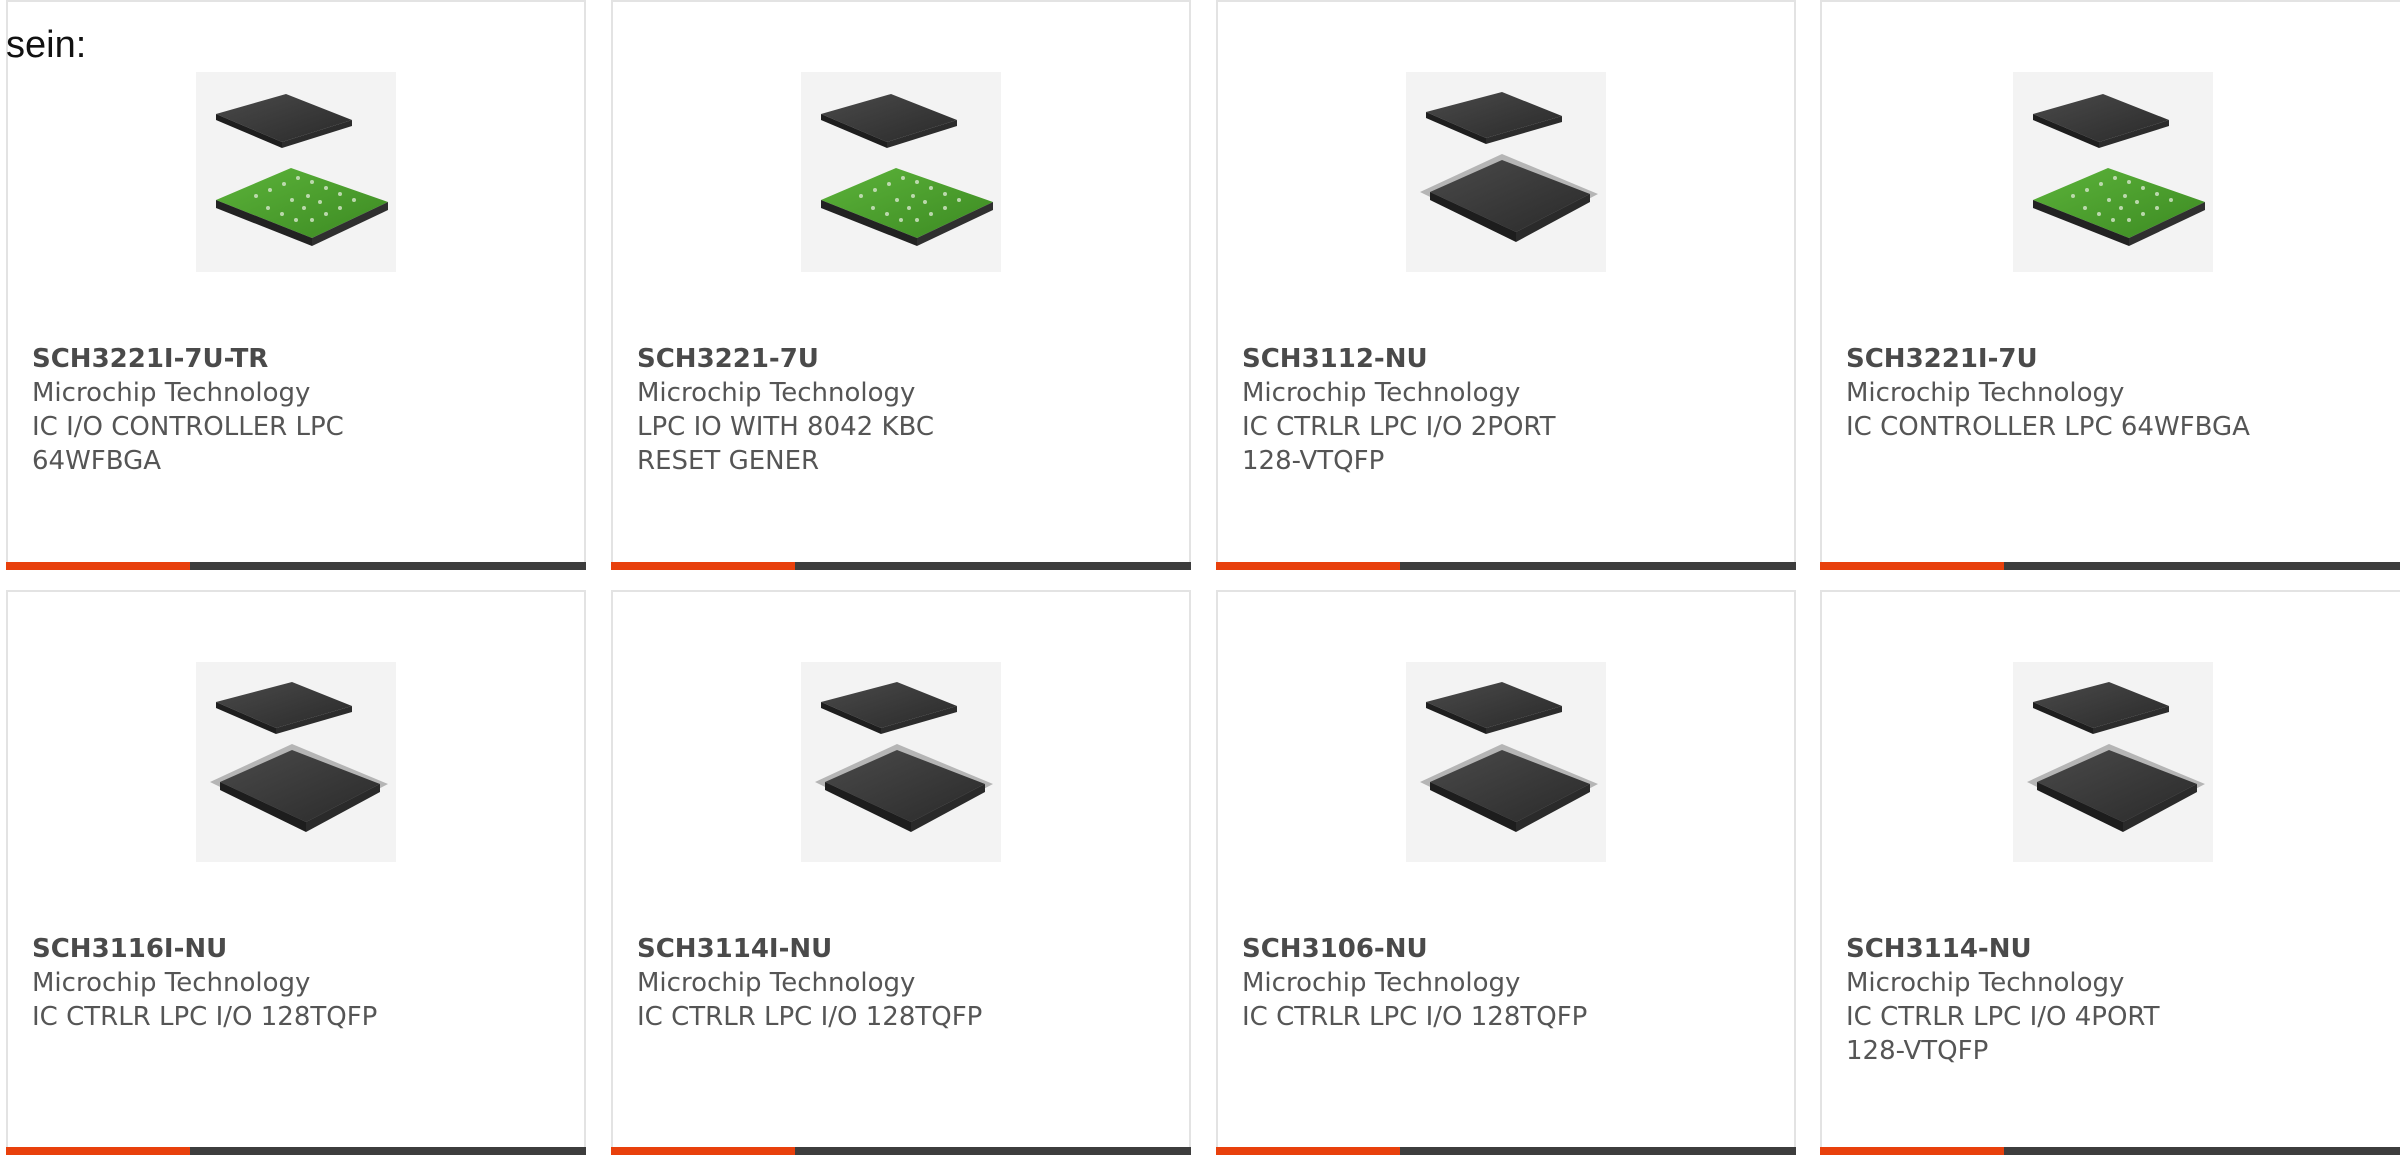 This screenshot has height=1155, width=2400. Describe the element at coordinates (296, 949) in the screenshot. I see `part-number-link: SCH3116I-NU` at that location.